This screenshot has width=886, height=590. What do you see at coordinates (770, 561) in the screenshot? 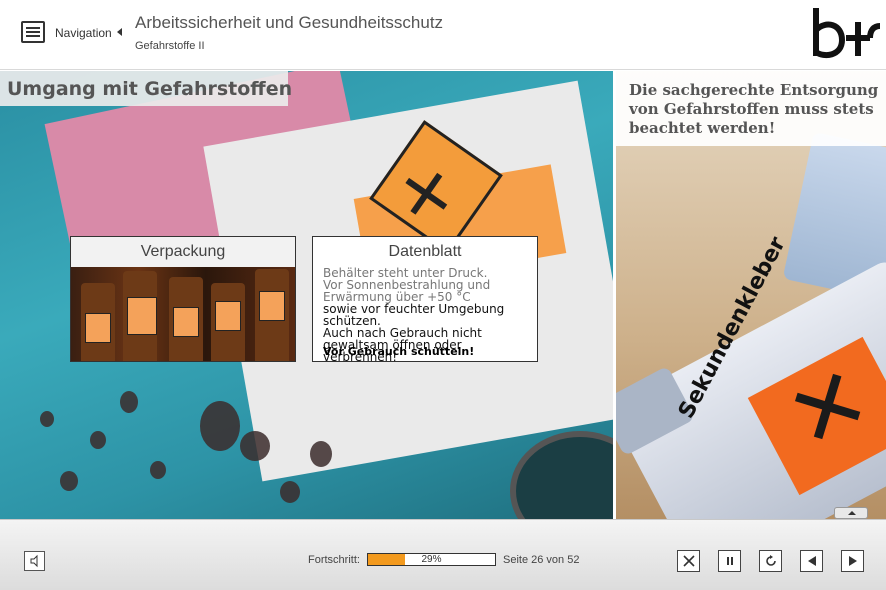
I see `replay-icon` at bounding box center [770, 561].